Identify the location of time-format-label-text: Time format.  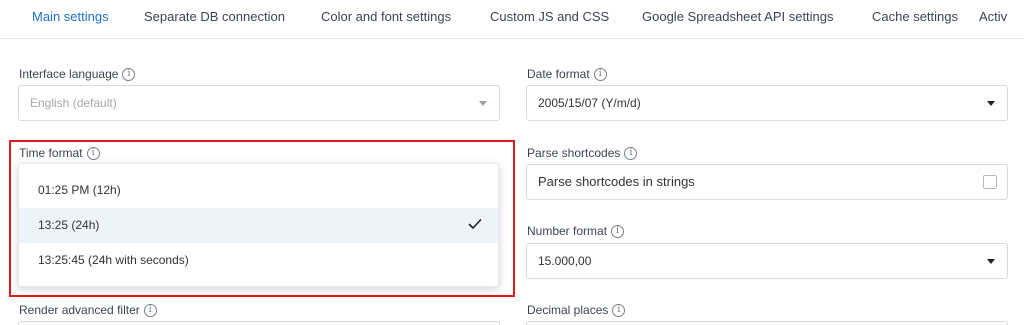
(51, 153).